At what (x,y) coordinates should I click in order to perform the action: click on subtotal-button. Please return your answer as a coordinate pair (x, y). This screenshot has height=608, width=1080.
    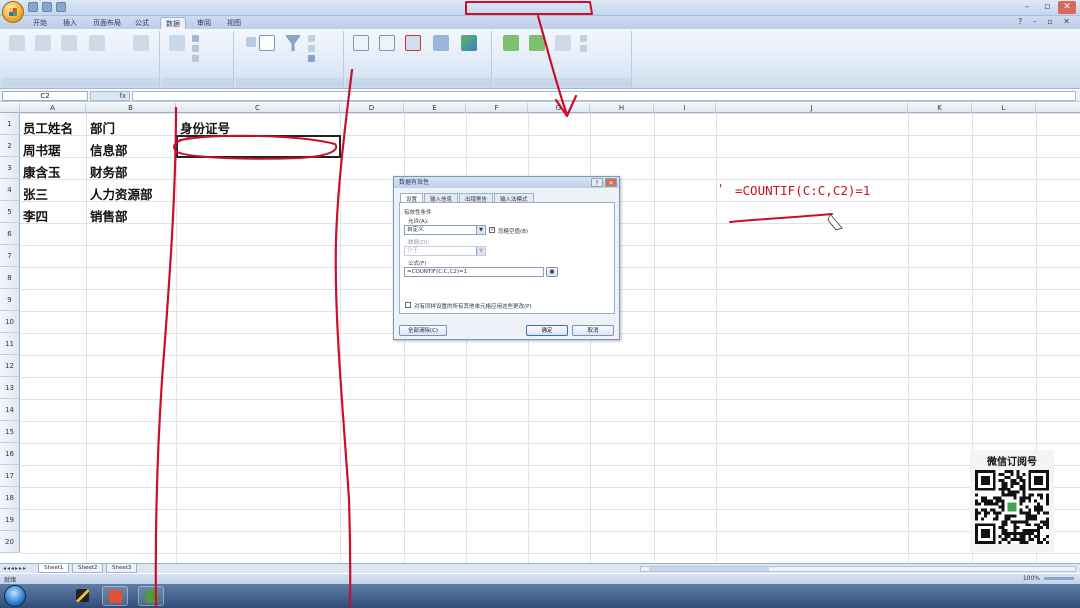
    Looking at the image, I should click on (563, 43).